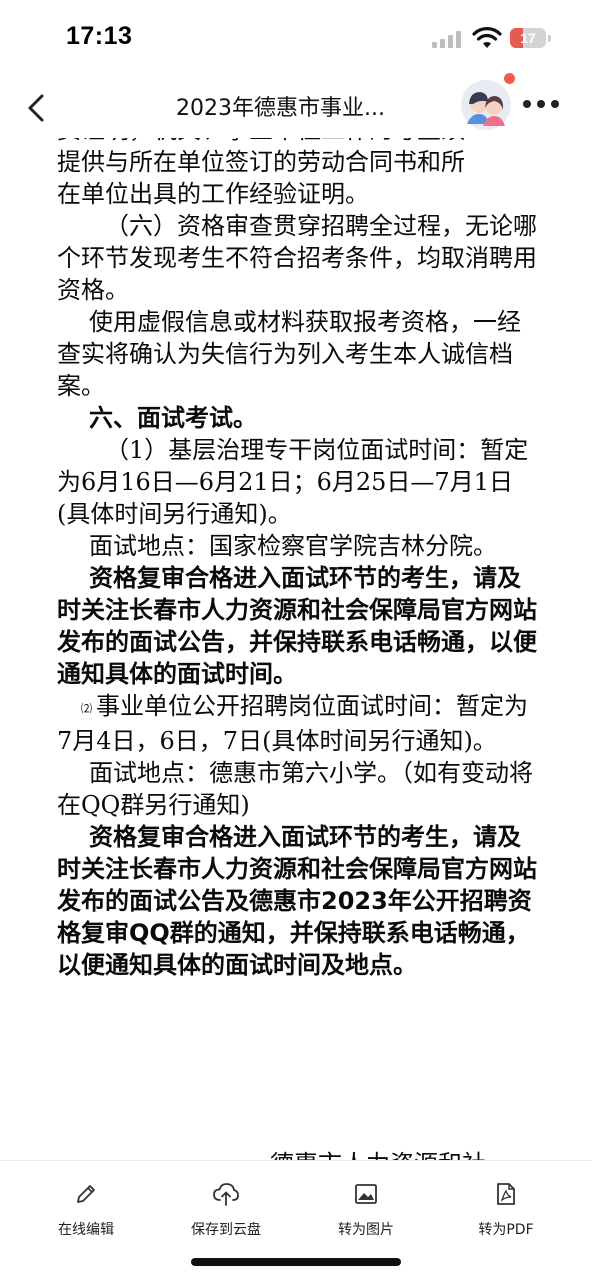 Image resolution: width=592 pixels, height=1281 pixels. Describe the element at coordinates (86, 1210) in the screenshot. I see `edit-online-button: 在线编辑` at that location.